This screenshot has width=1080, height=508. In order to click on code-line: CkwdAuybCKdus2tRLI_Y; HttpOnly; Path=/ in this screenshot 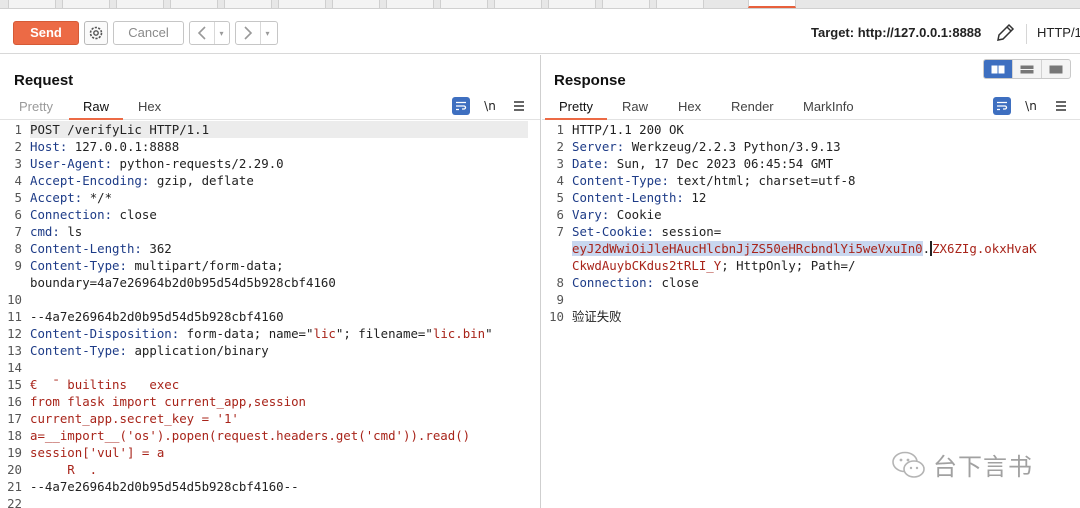, I will do `click(811, 265)`.